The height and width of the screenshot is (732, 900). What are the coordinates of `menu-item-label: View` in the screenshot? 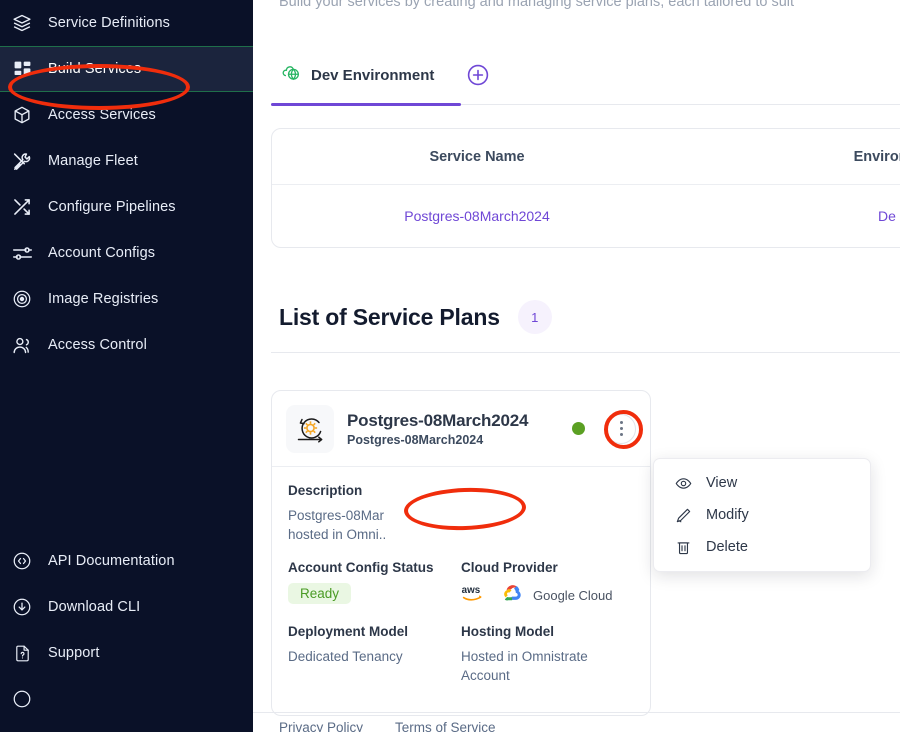 It's located at (722, 483).